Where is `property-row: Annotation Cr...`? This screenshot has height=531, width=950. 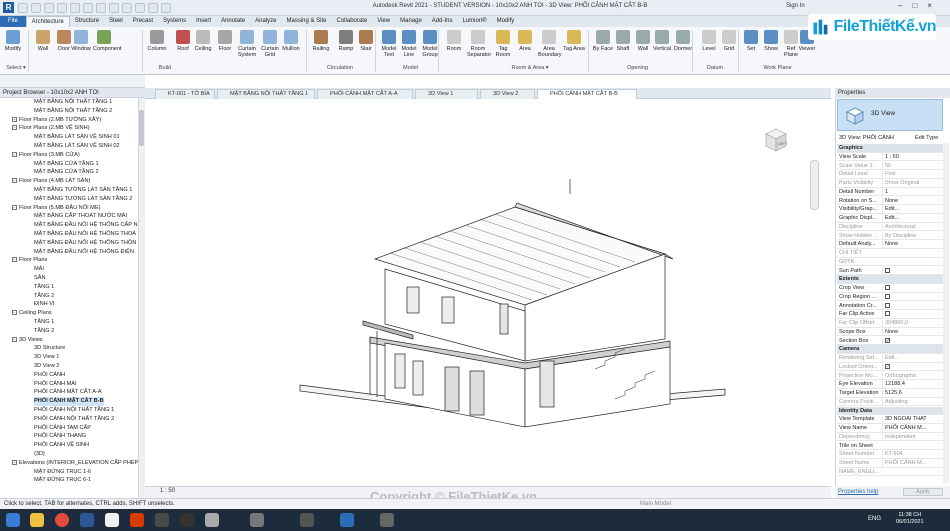
property-row: Annotation Cr... is located at coordinates (890, 306).